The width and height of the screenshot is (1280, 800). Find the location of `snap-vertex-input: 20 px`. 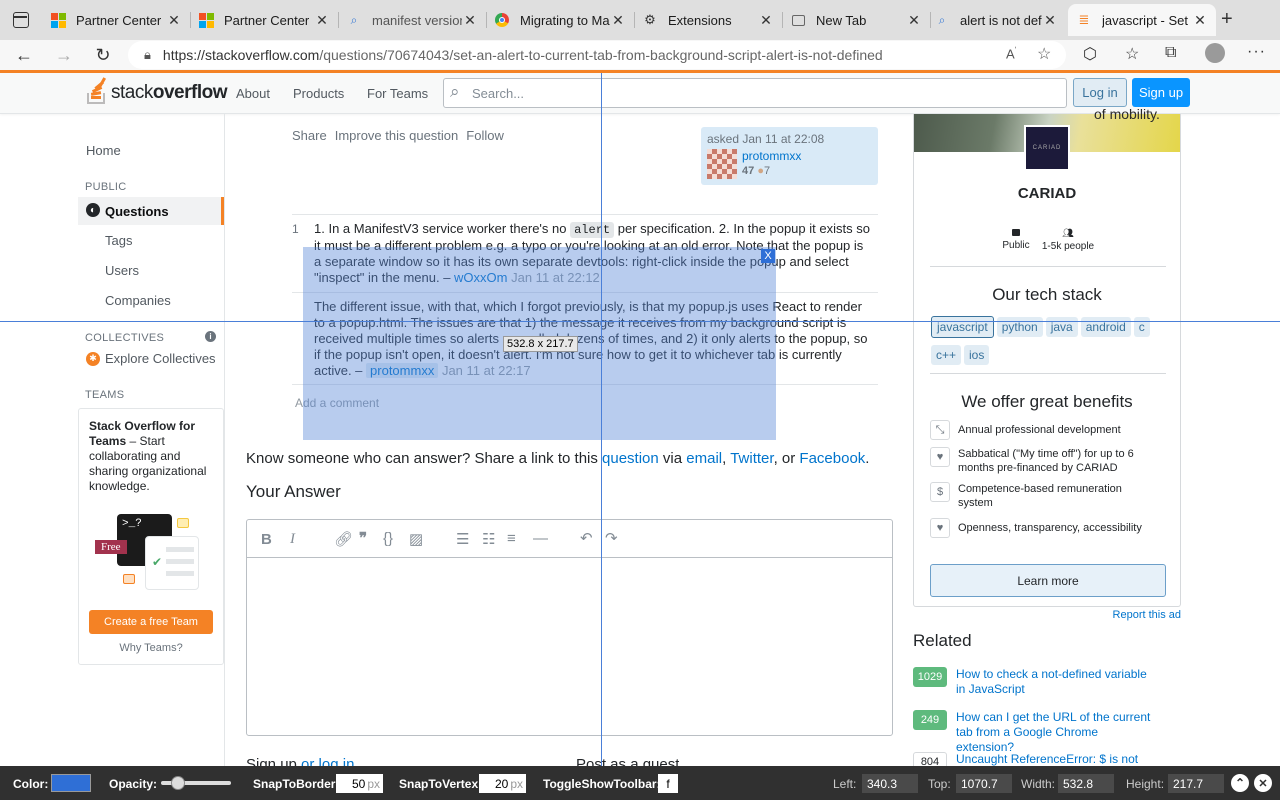

snap-vertex-input: 20 px is located at coordinates (502, 783).